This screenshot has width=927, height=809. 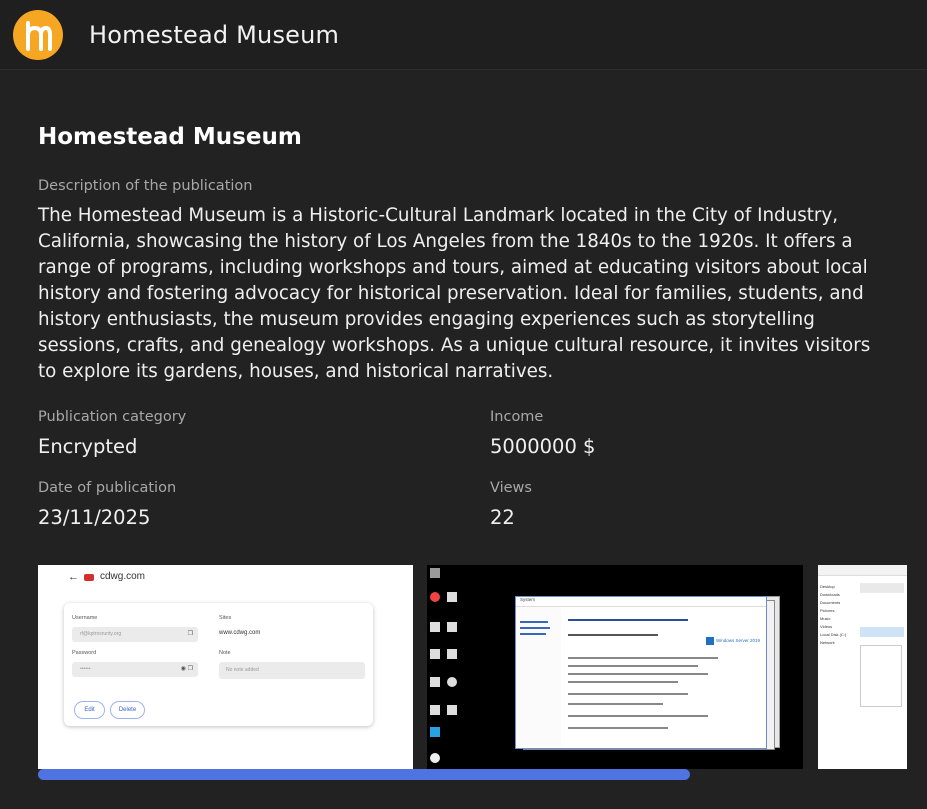 I want to click on page-title: Homestead Museum, so click(x=170, y=137).